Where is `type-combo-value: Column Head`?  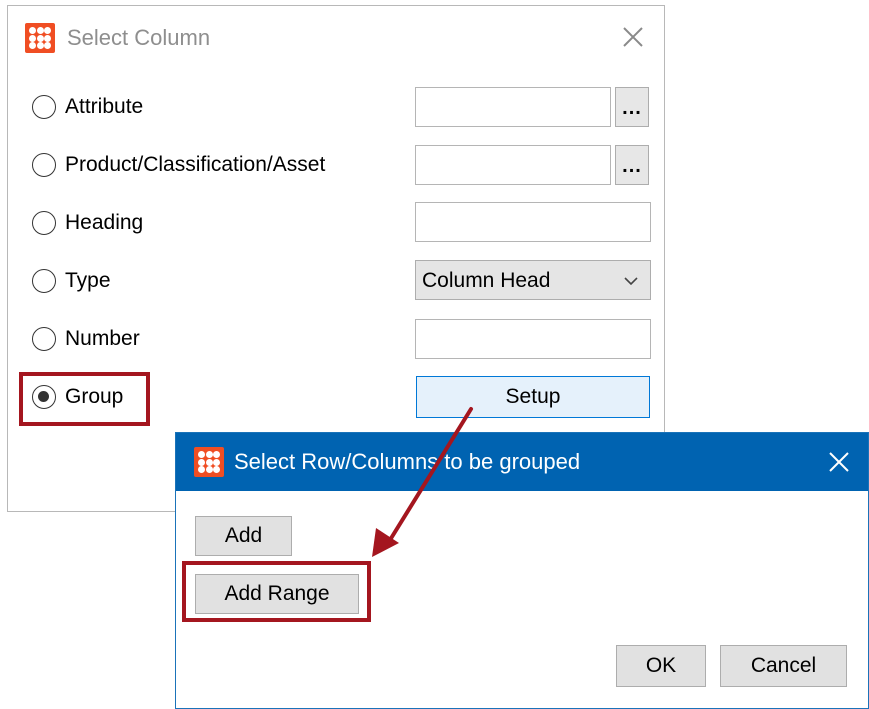
type-combo-value: Column Head is located at coordinates (486, 280).